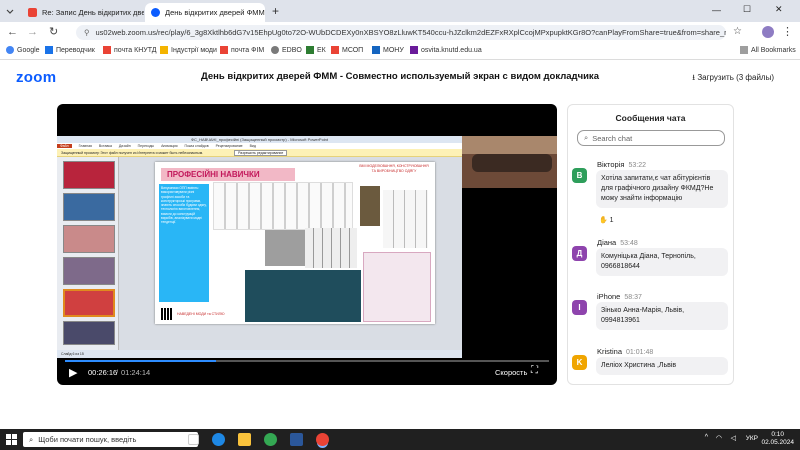 The image size is (800, 450). What do you see at coordinates (75, 50) in the screenshot?
I see `bookmark-label: Переводчик` at bounding box center [75, 50].